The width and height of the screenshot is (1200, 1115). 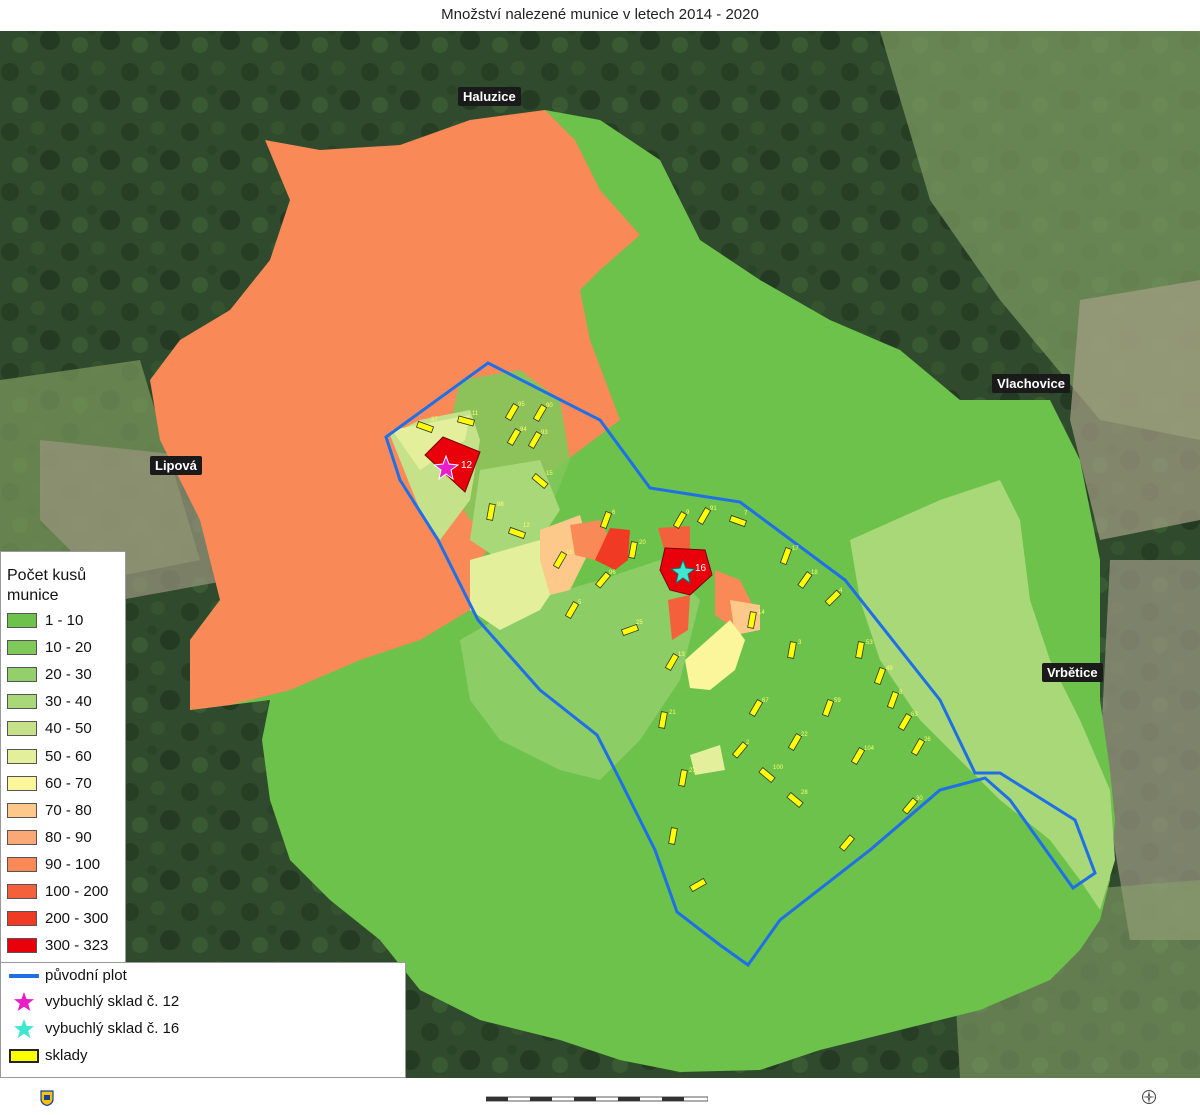 What do you see at coordinates (1149, 1097) in the screenshot?
I see `compass-icon` at bounding box center [1149, 1097].